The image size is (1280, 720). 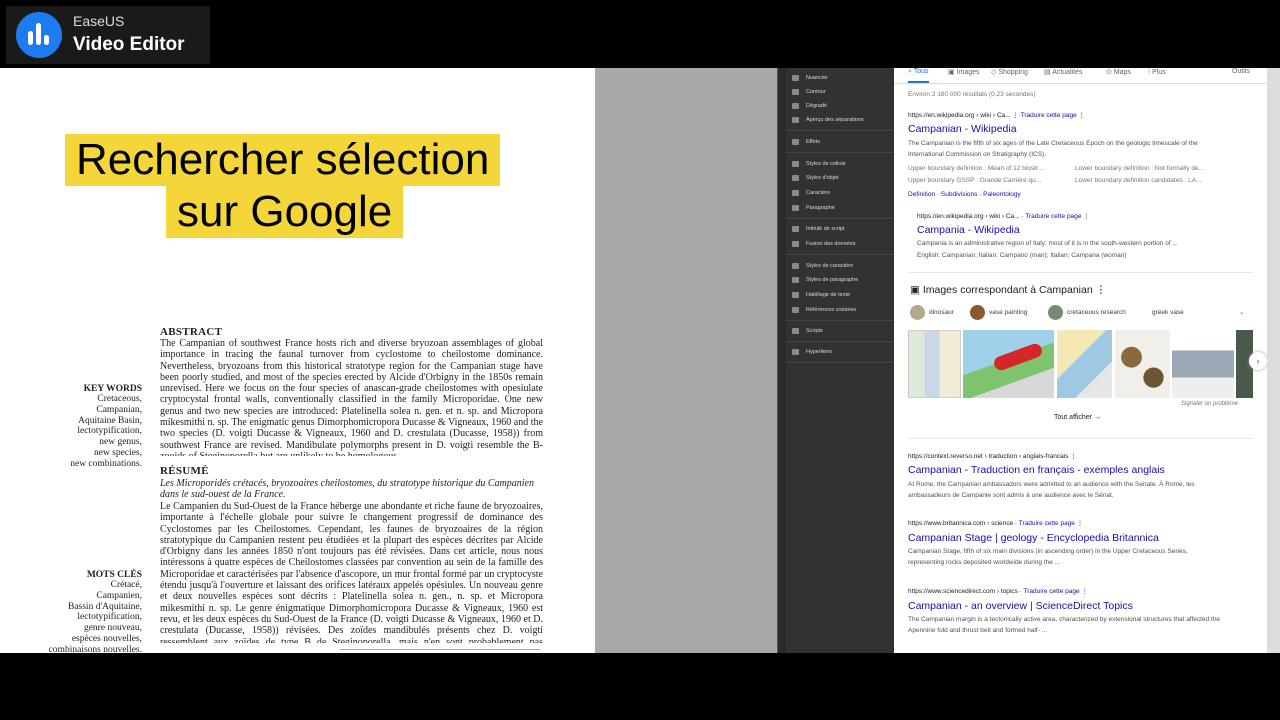 I want to click on resume-heading: RÉSUMÉ, so click(x=184, y=471).